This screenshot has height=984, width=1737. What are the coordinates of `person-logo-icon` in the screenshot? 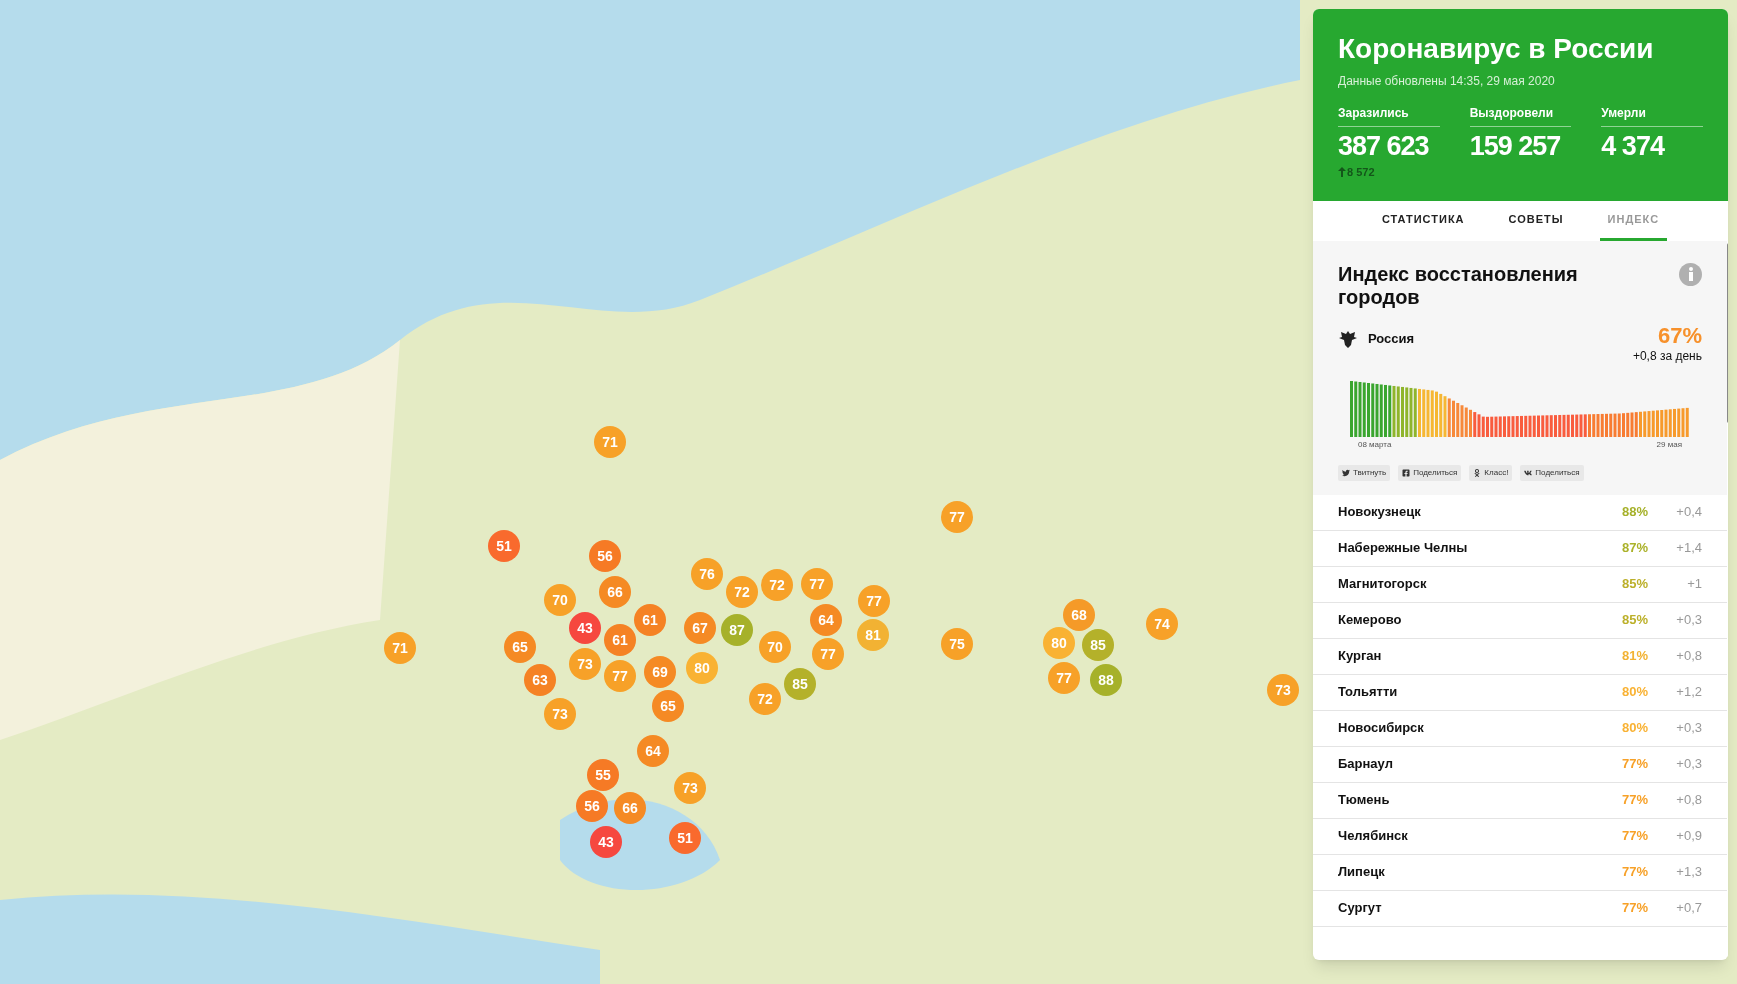 It's located at (1477, 472).